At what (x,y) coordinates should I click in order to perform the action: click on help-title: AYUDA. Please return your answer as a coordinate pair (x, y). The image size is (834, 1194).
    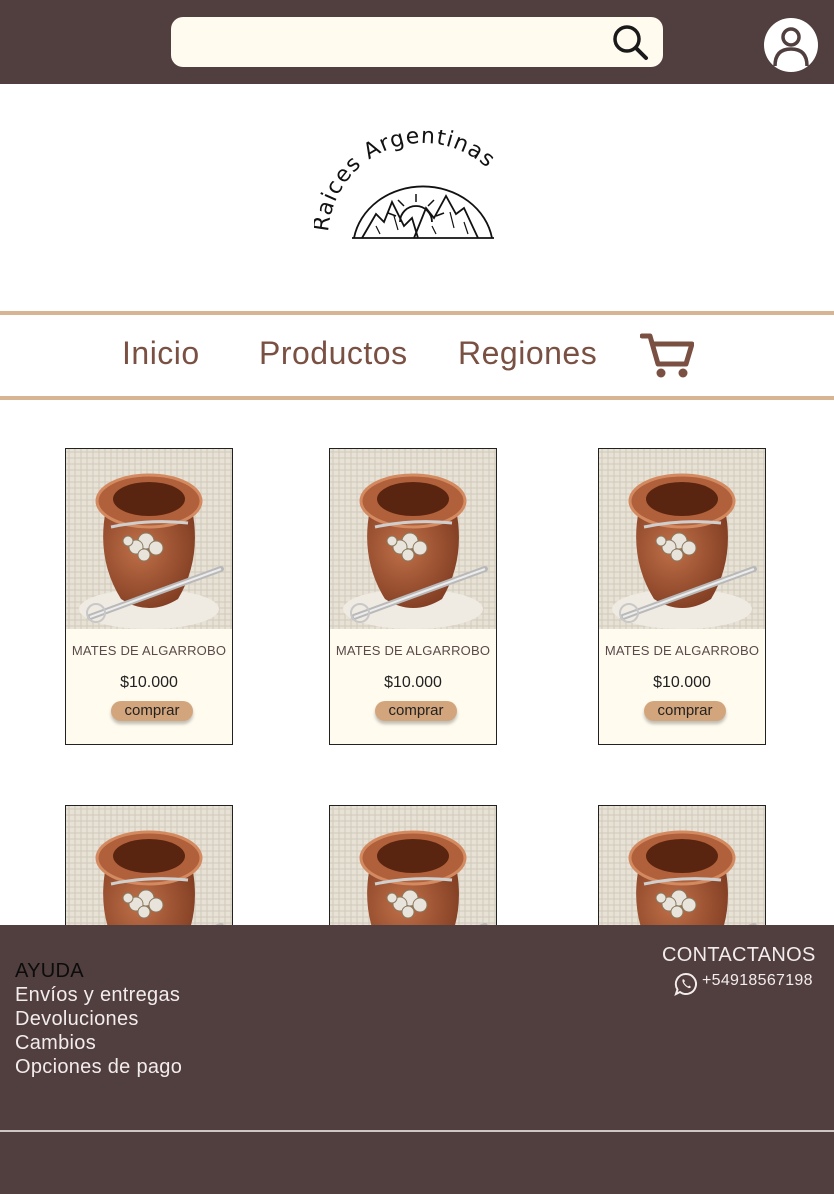
    Looking at the image, I should click on (49, 971).